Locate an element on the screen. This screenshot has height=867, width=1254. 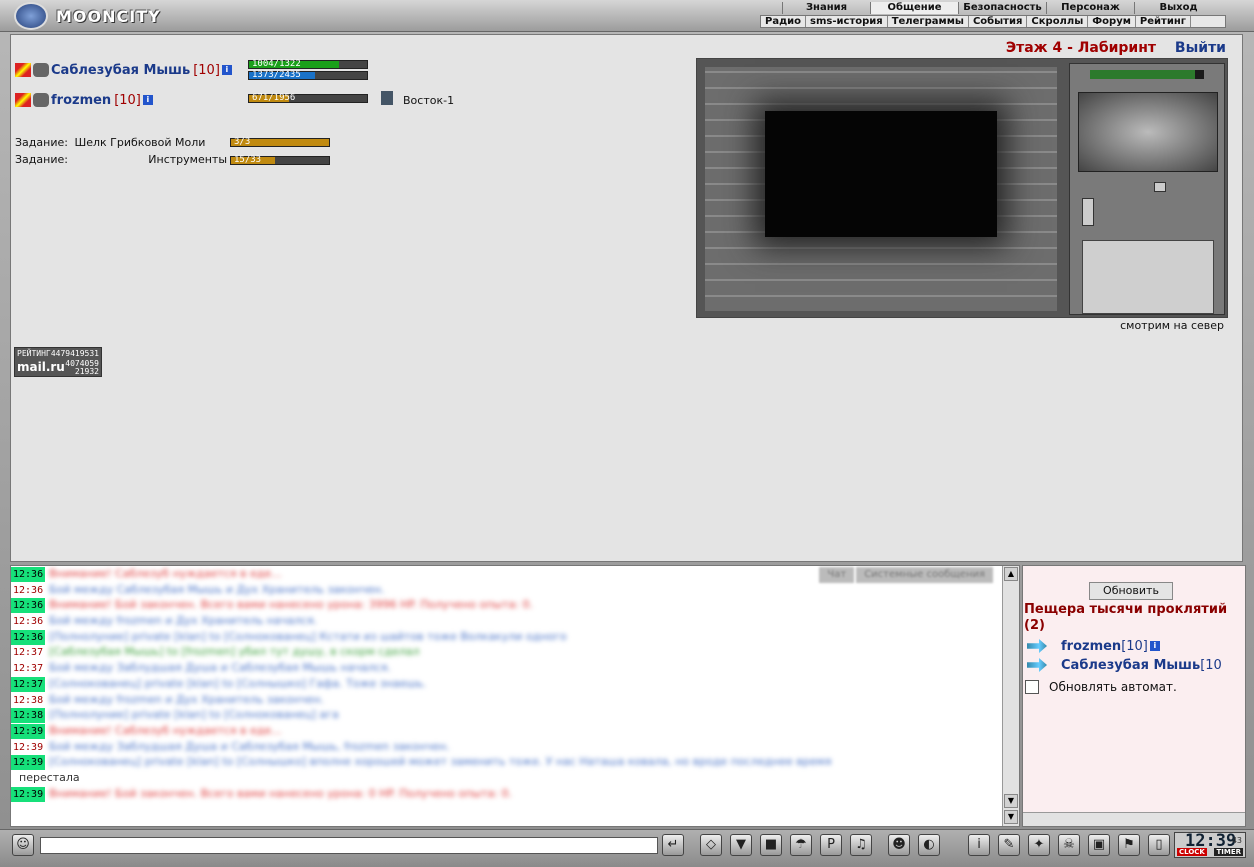
run-icon: ☂ is located at coordinates (801, 845).